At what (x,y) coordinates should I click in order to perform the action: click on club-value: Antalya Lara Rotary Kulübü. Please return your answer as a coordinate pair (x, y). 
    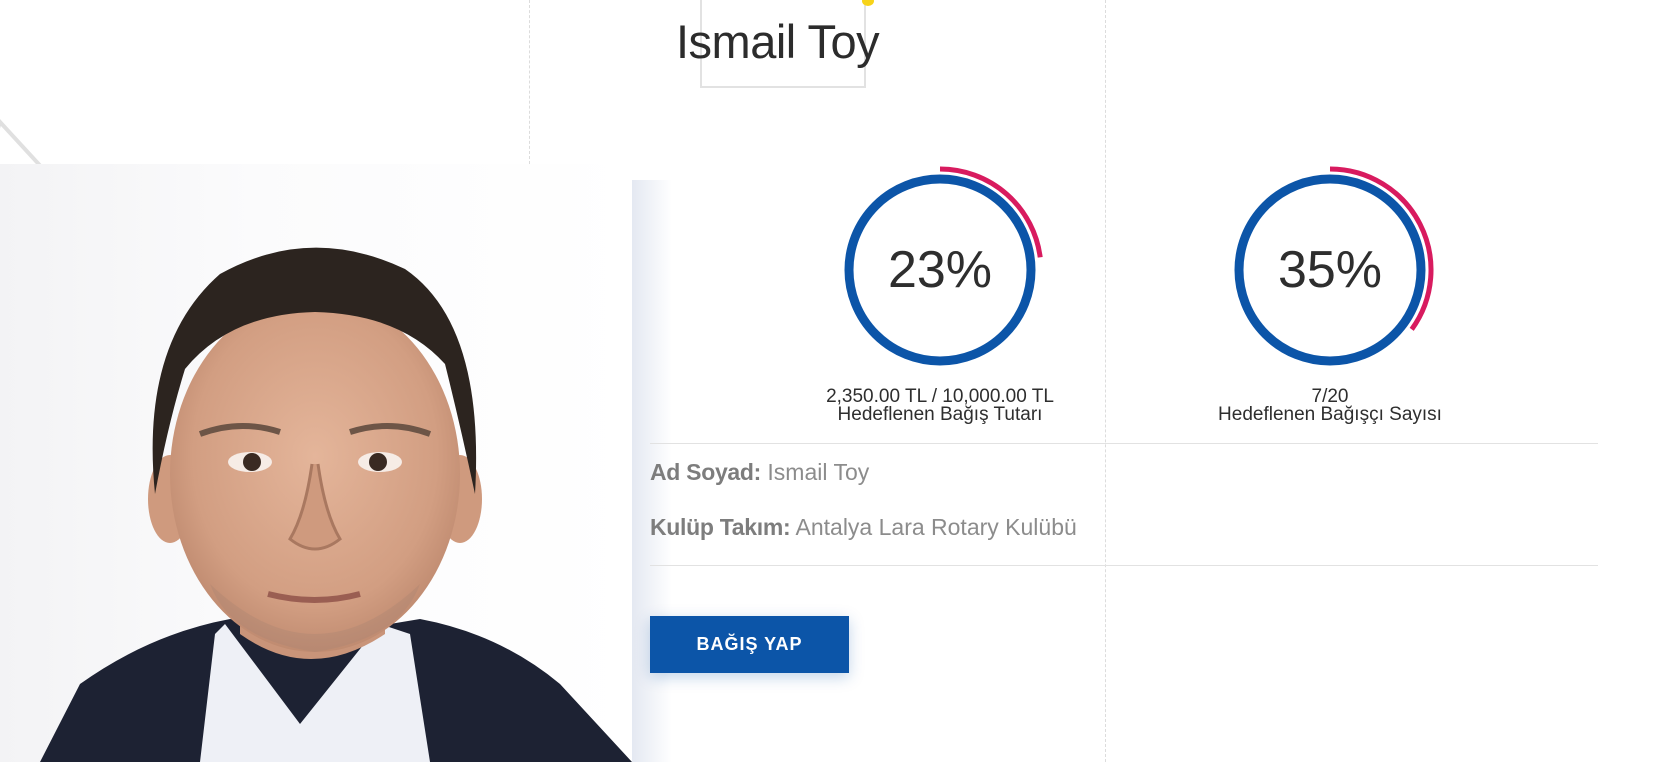
    Looking at the image, I should click on (936, 527).